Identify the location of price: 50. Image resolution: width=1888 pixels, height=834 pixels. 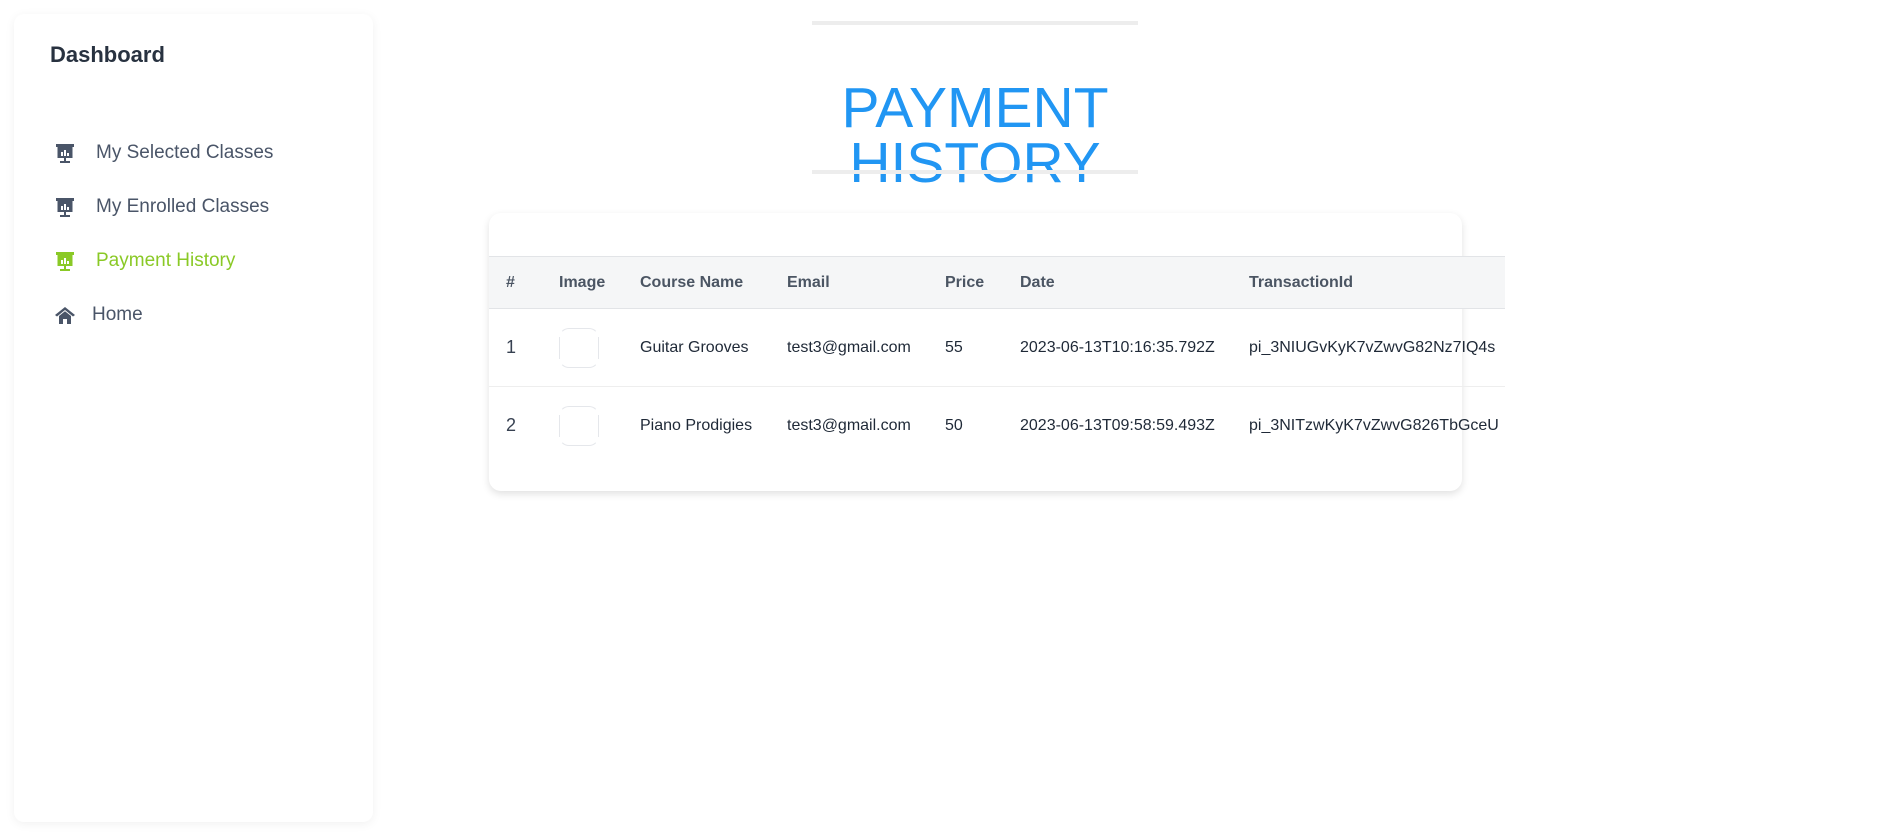
(954, 425).